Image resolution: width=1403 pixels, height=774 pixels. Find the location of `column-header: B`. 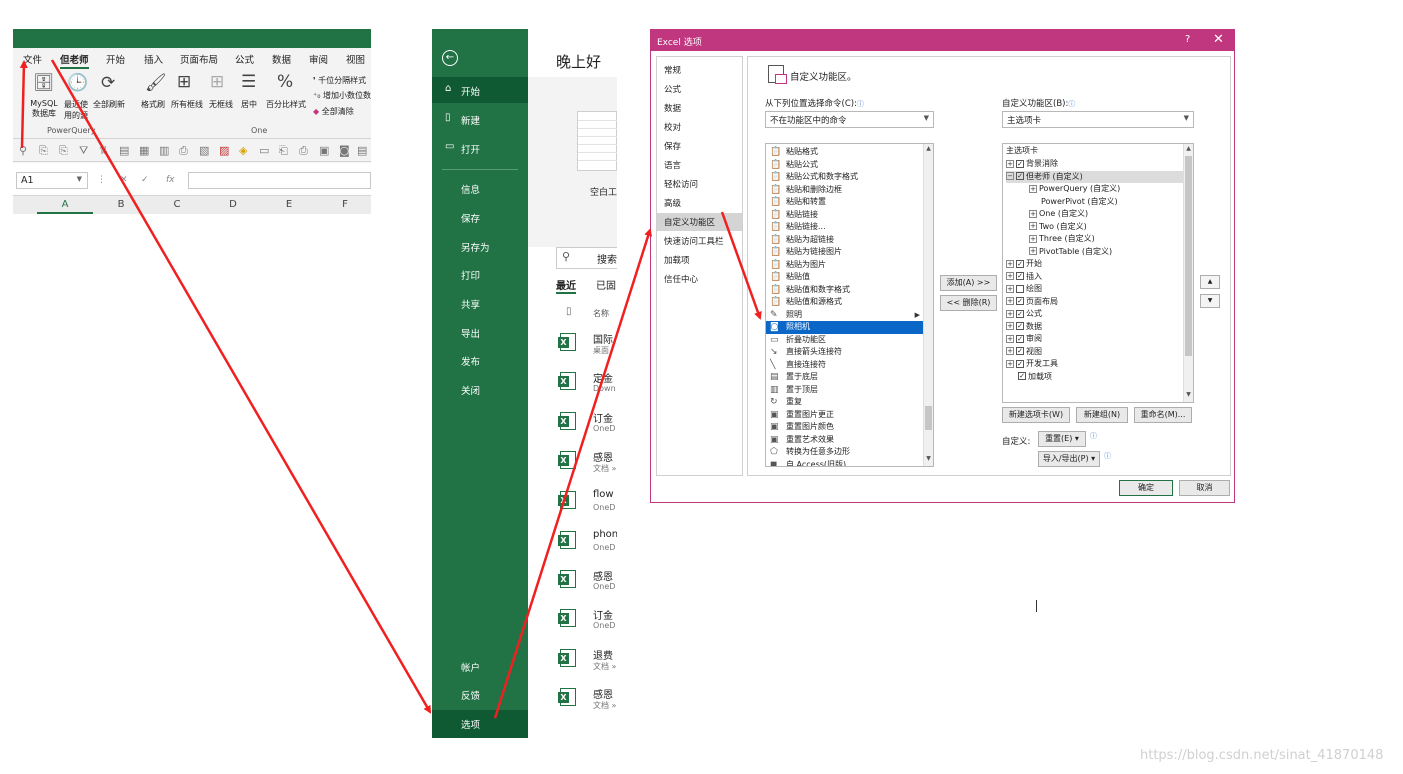

column-header: B is located at coordinates (121, 204).